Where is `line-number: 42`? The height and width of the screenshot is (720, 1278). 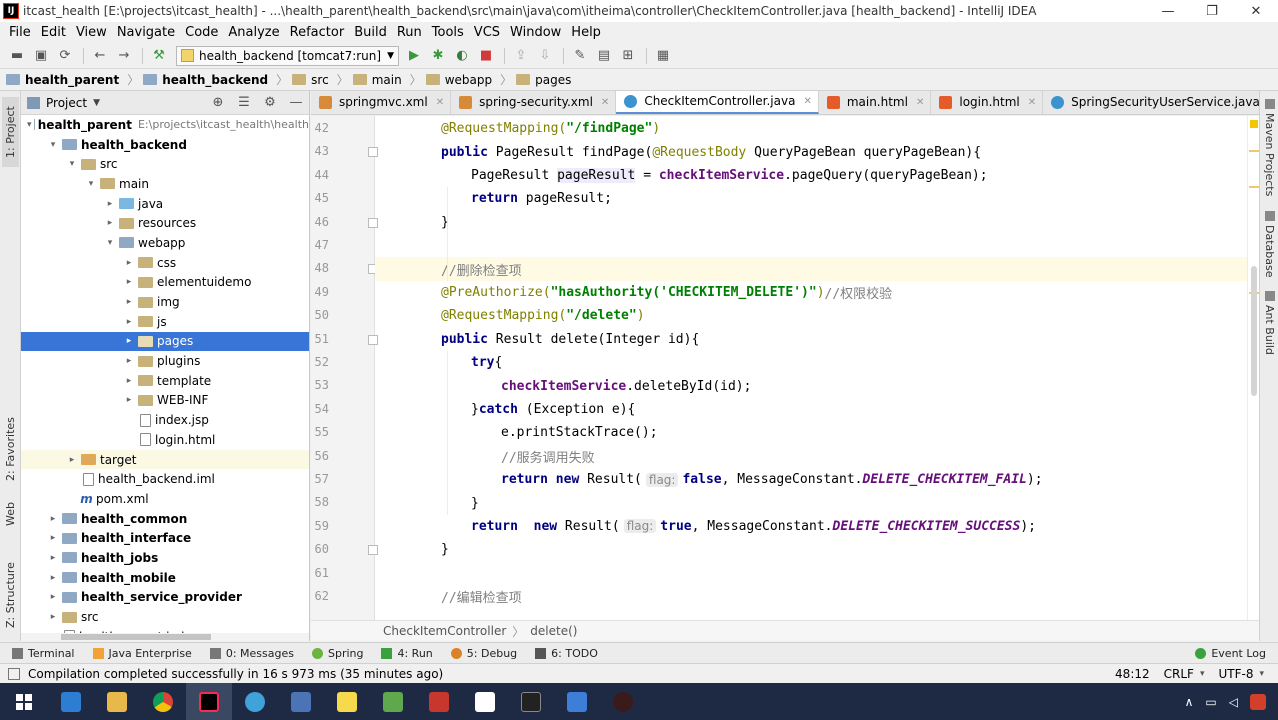
line-number: 42 is located at coordinates (320, 128).